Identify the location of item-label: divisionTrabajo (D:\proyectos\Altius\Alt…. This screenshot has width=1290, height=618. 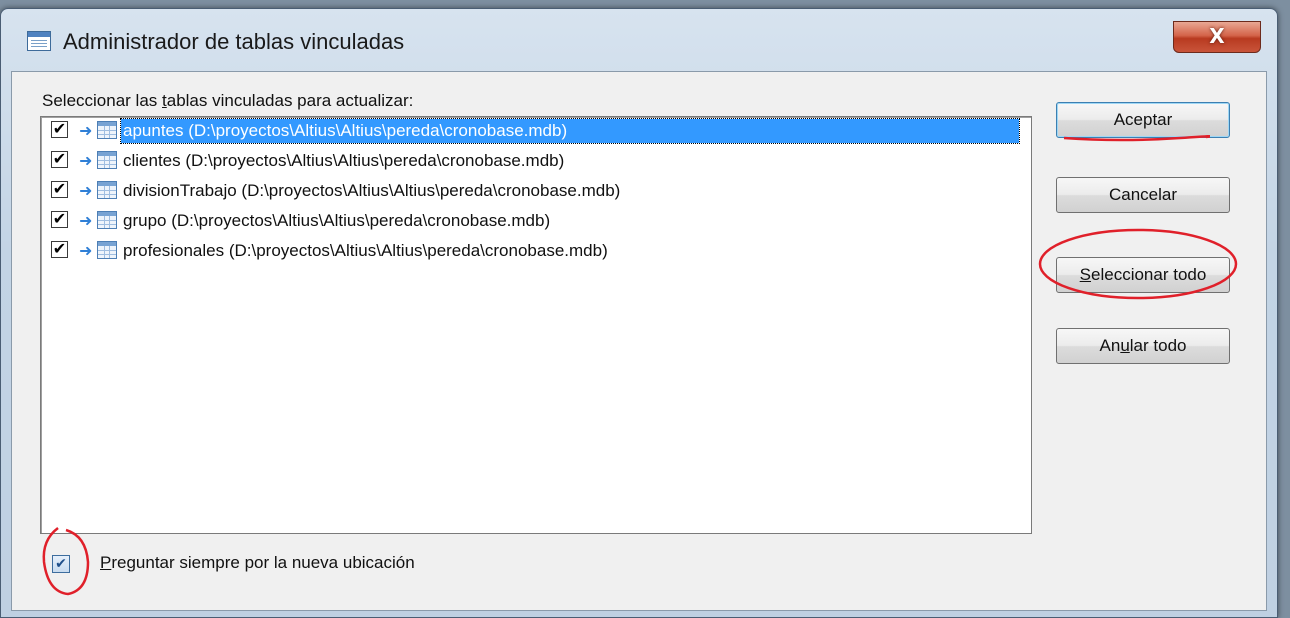
(372, 190).